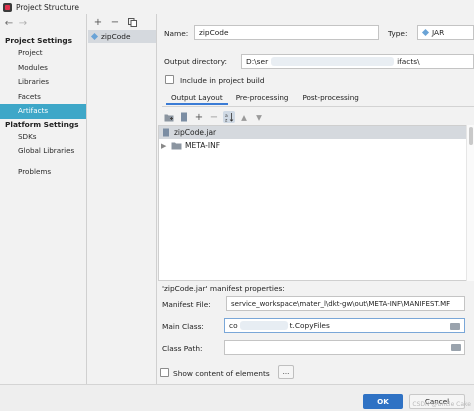 This screenshot has height=411, width=474. Describe the element at coordinates (122, 199) in the screenshot. I see `artifacts-list-pane: + −` at that location.